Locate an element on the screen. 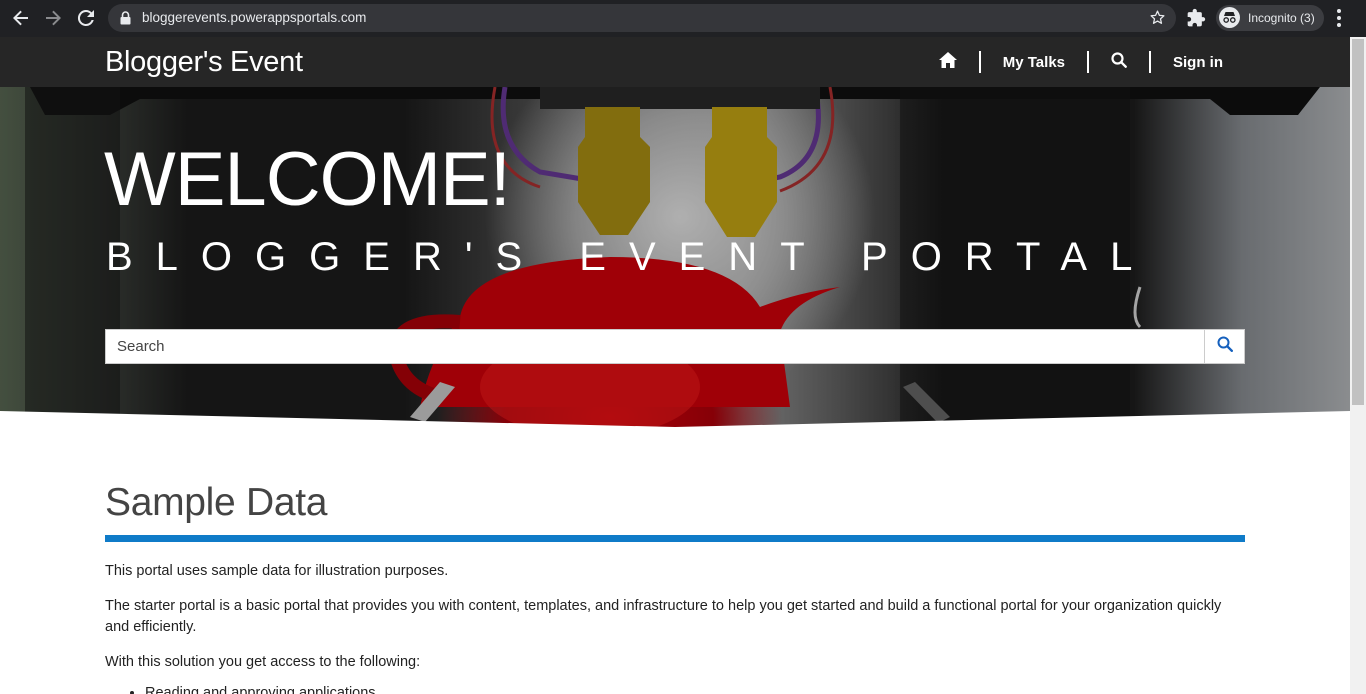  nav-links: My Talks Sign in is located at coordinates (1081, 62).